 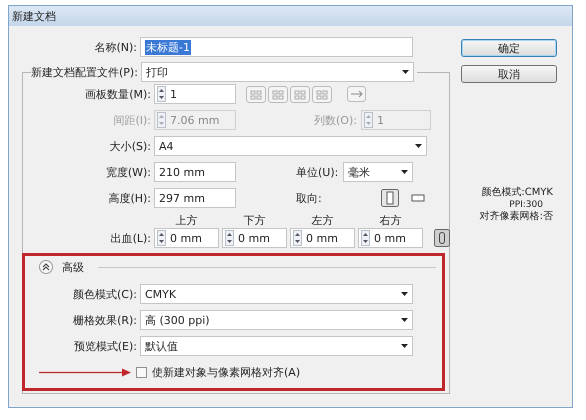 What do you see at coordinates (104, 294) in the screenshot?
I see `field-label: 颜色模式(C):` at bounding box center [104, 294].